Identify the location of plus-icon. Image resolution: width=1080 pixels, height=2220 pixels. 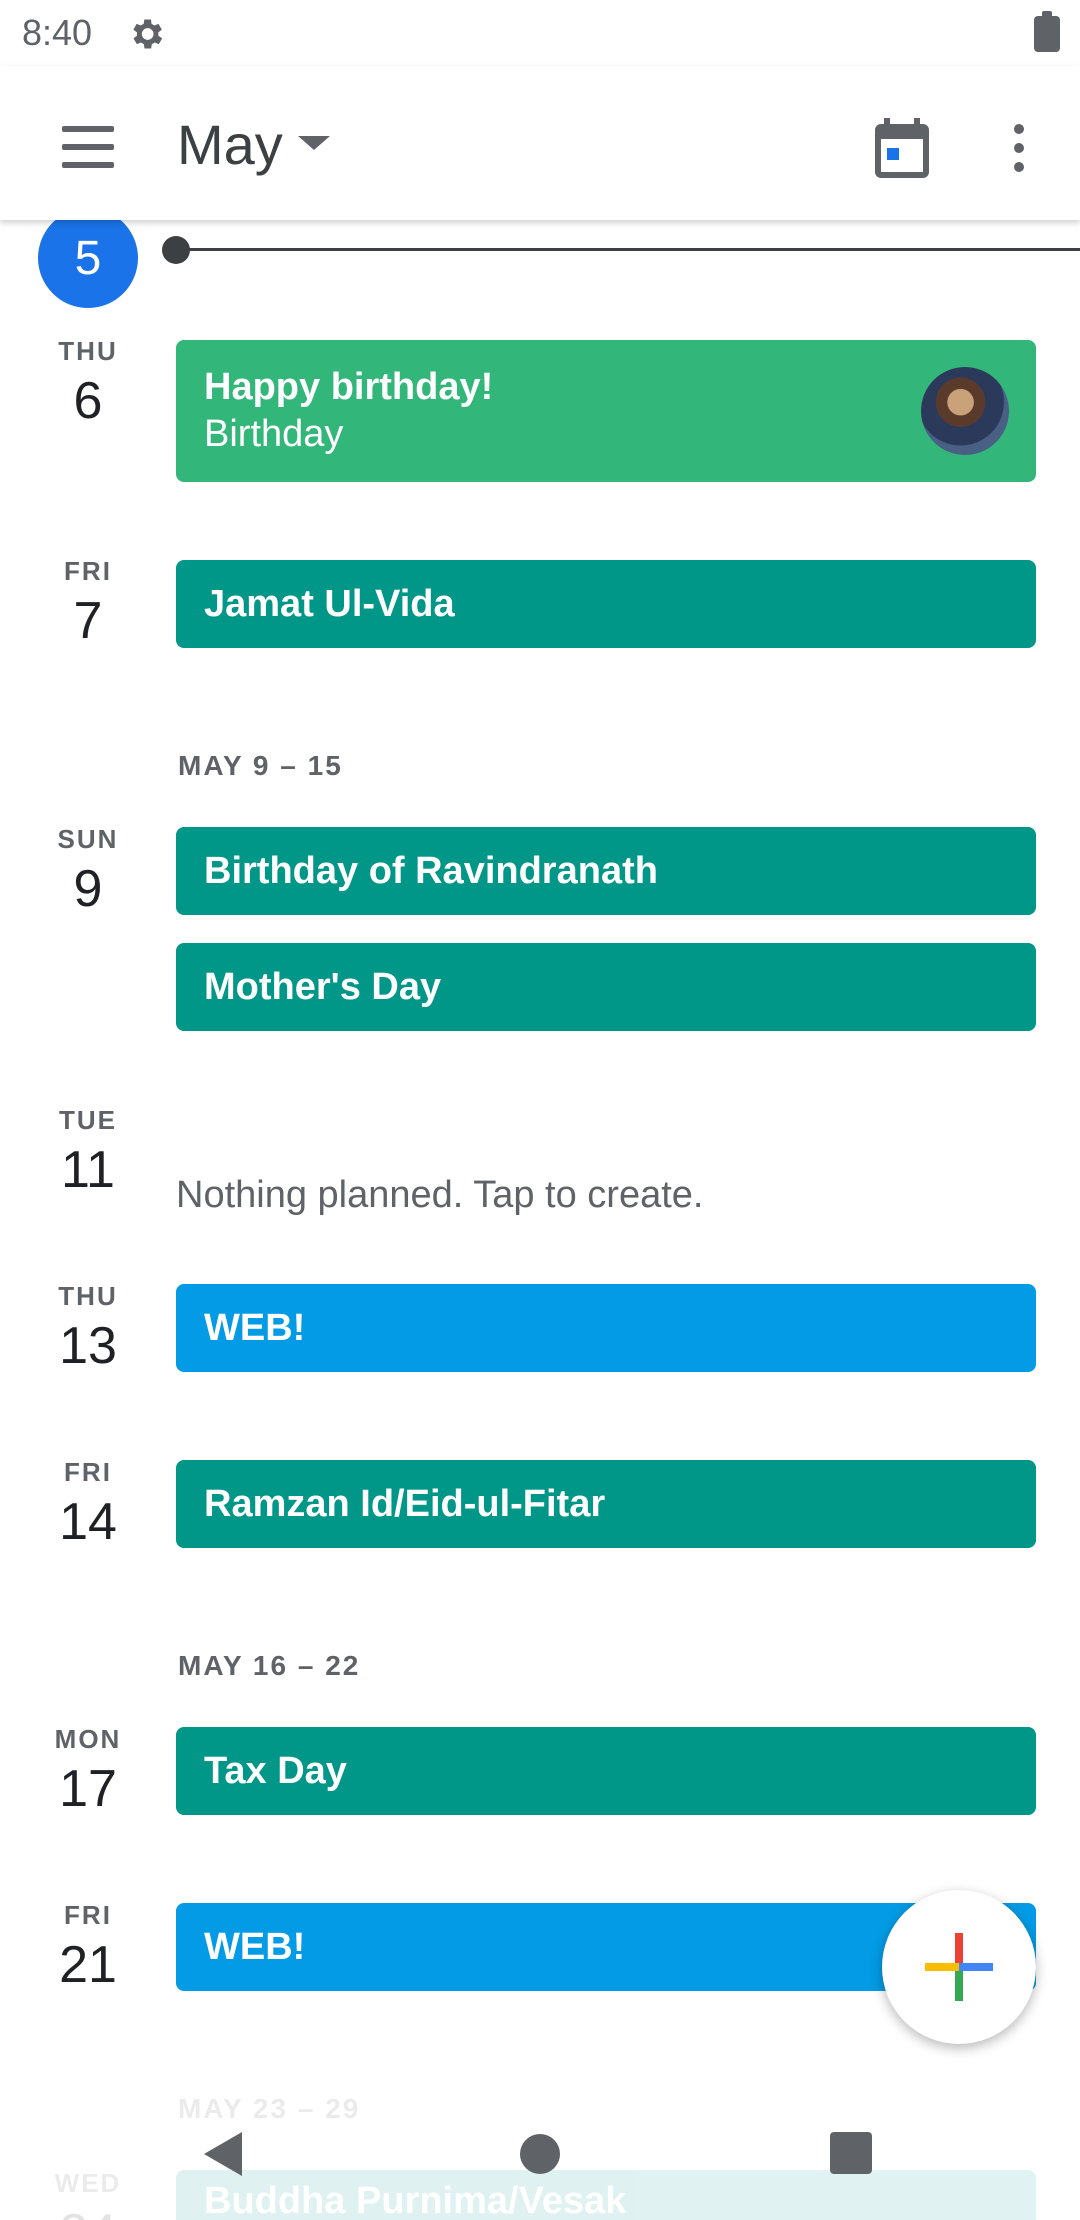
(959, 1967).